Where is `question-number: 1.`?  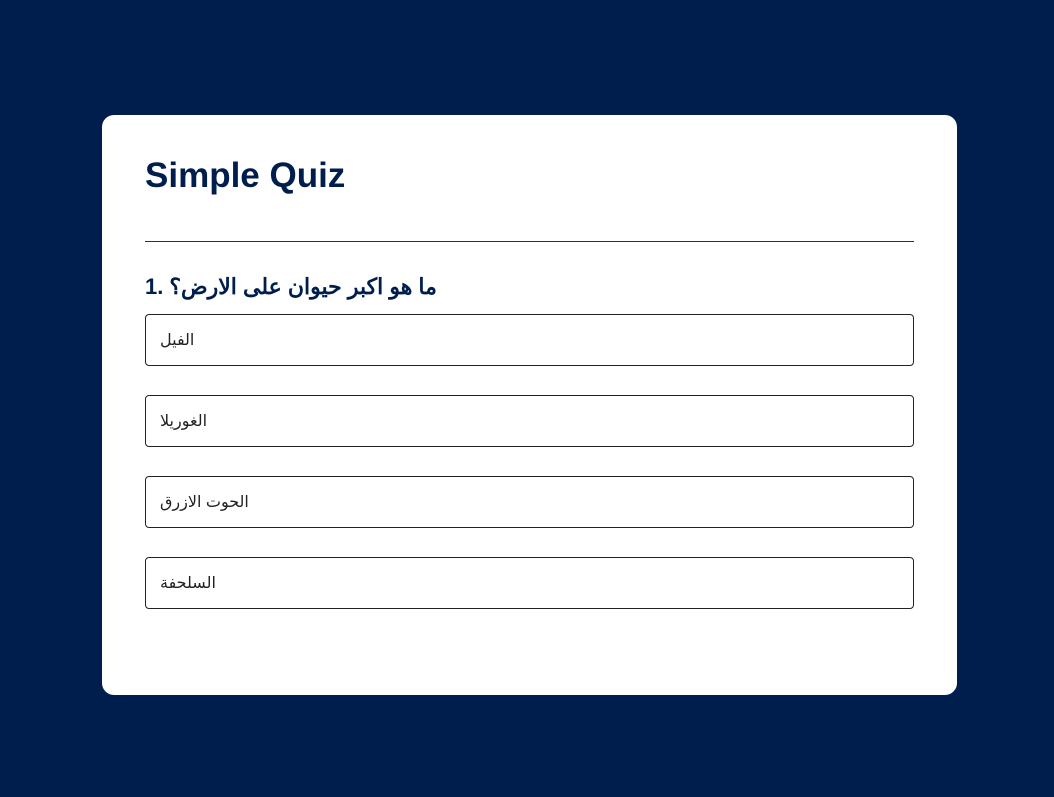
question-number: 1. is located at coordinates (154, 286).